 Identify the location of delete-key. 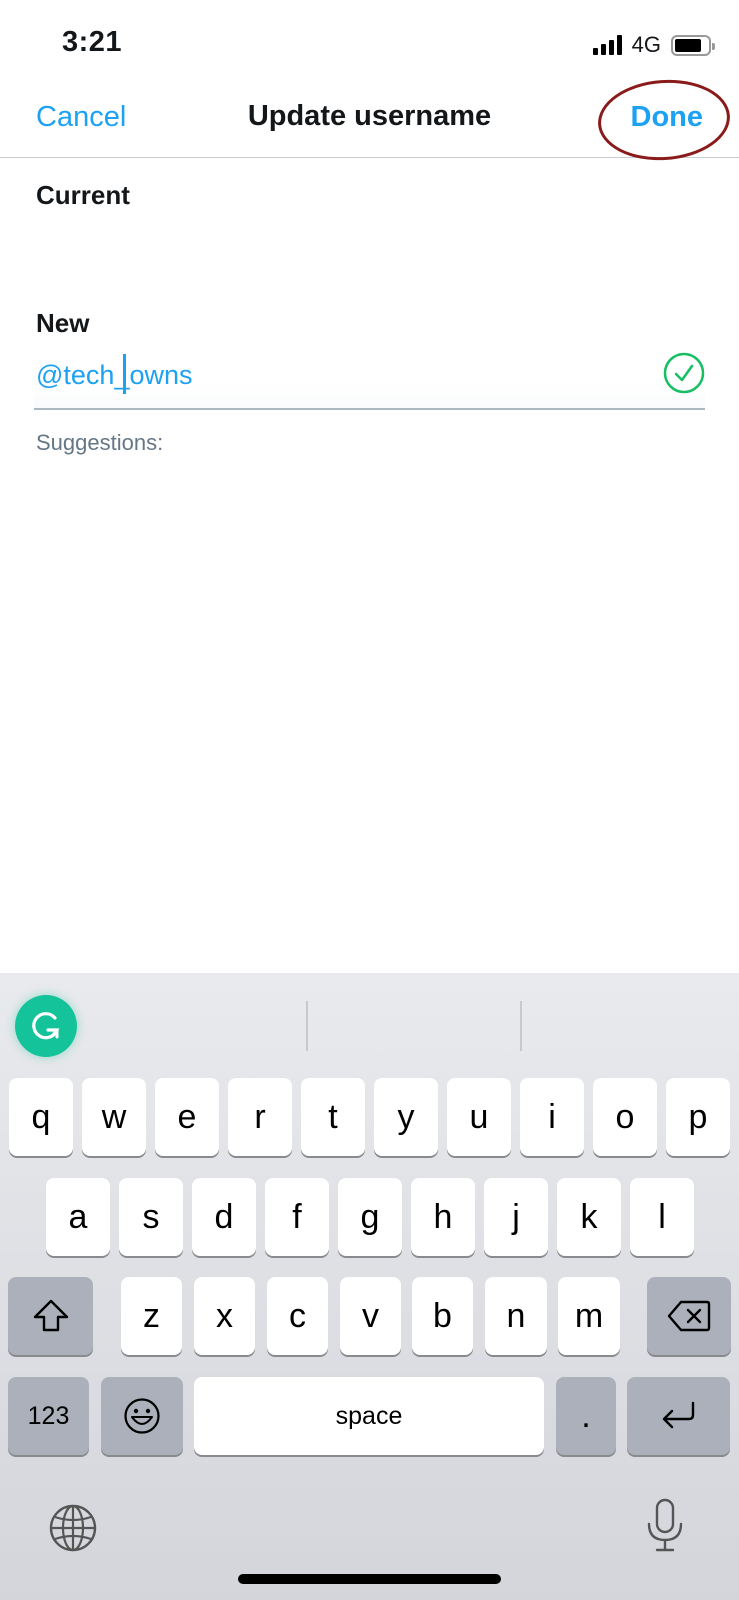
(689, 1316).